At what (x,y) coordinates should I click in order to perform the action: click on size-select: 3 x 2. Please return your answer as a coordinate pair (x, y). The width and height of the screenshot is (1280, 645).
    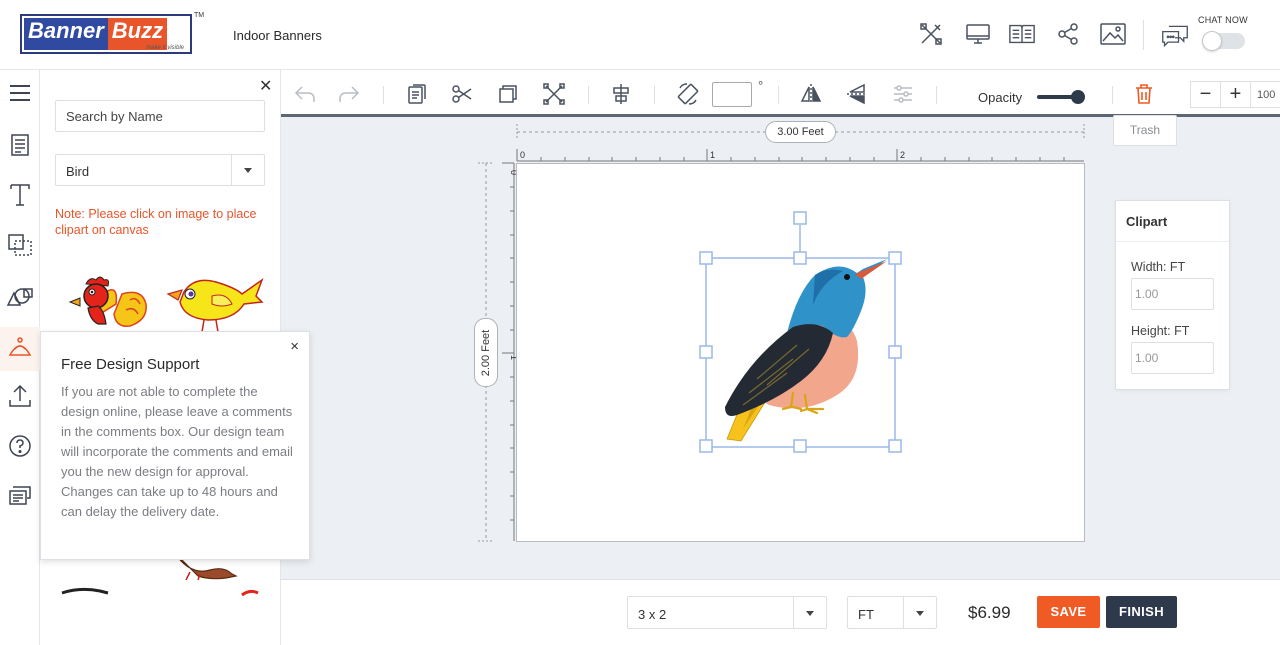
    Looking at the image, I should click on (727, 612).